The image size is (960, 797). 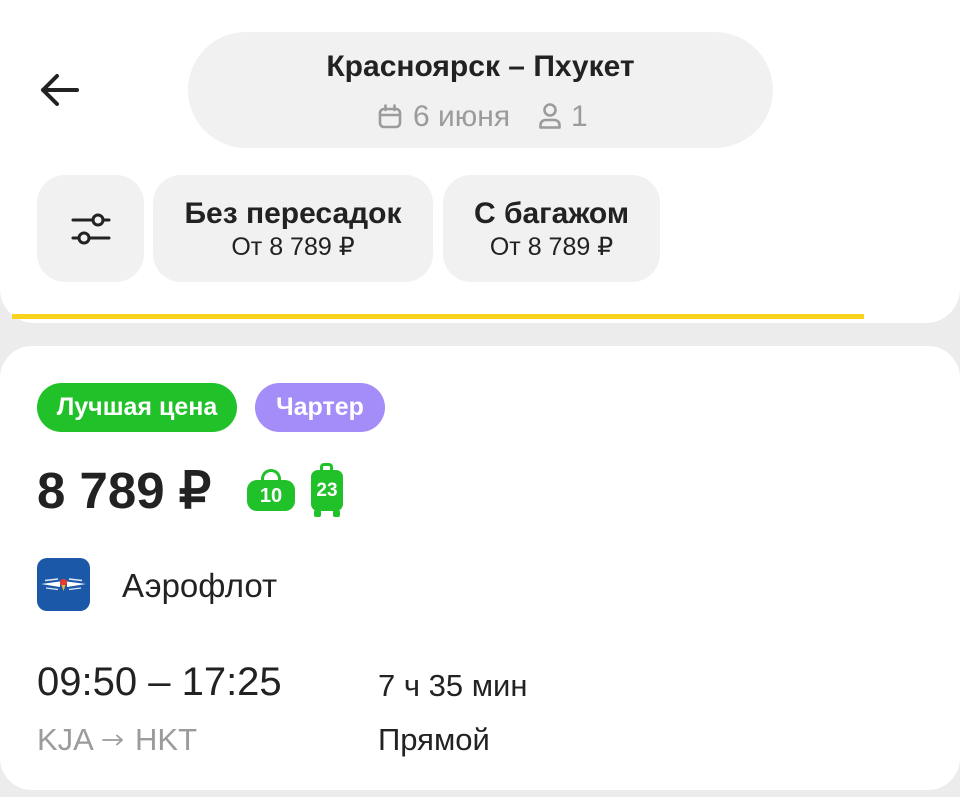 What do you see at coordinates (434, 739) in the screenshot?
I see `stops-info: Прямой` at bounding box center [434, 739].